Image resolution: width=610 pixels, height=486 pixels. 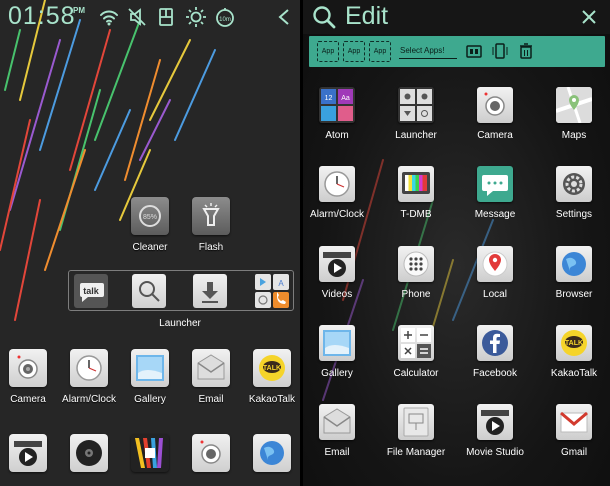 I want to click on grid-app-launcher: Launcher, so click(x=416, y=114).